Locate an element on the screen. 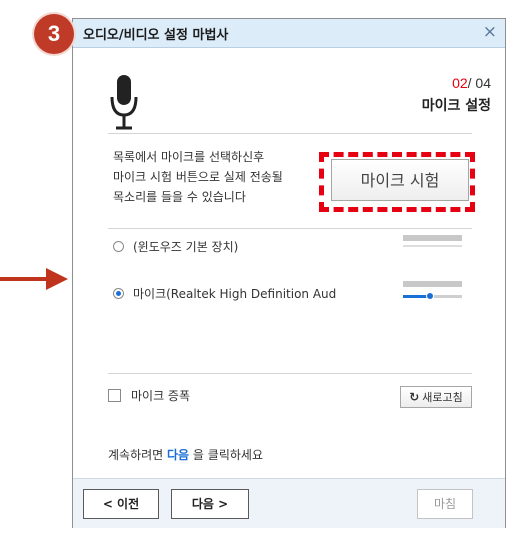  footer-keyword: 다음 is located at coordinates (178, 455).